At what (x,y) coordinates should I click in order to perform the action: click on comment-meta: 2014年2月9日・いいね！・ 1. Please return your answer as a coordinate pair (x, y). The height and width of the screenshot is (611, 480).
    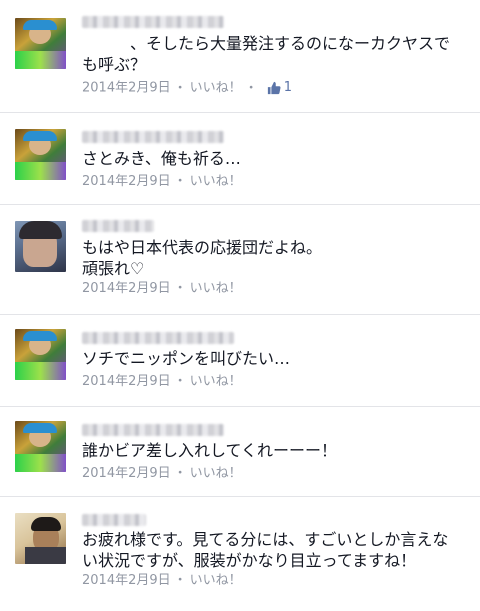
    Looking at the image, I should click on (187, 88).